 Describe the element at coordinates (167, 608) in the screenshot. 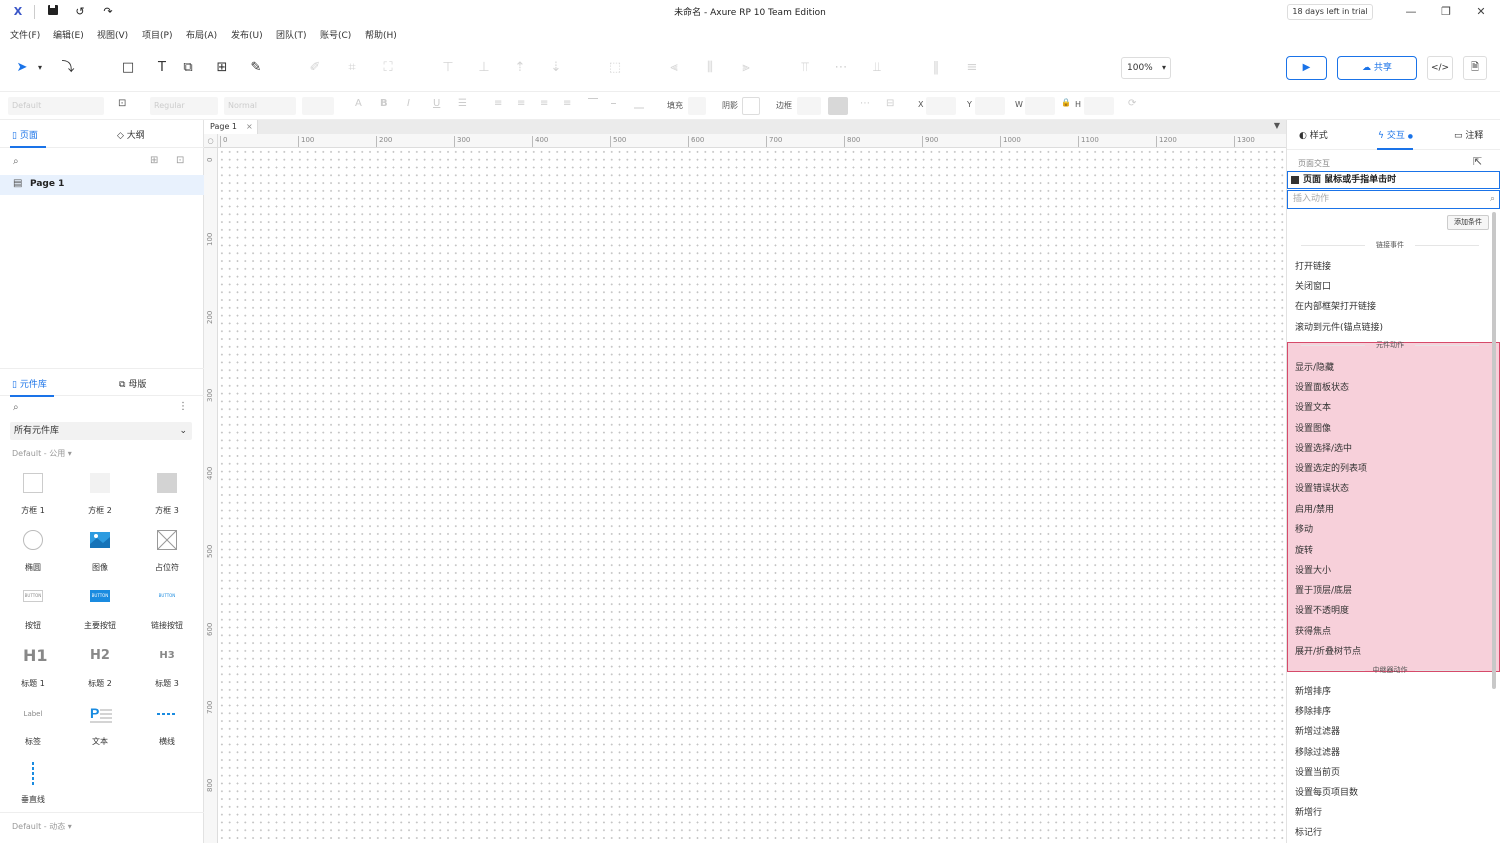

I see `widget-link-button: BUTTON 链接按钮` at that location.